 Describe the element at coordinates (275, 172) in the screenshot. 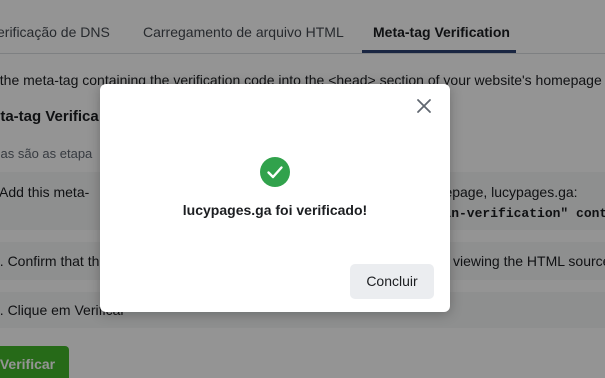

I see `check-circle-icon` at that location.